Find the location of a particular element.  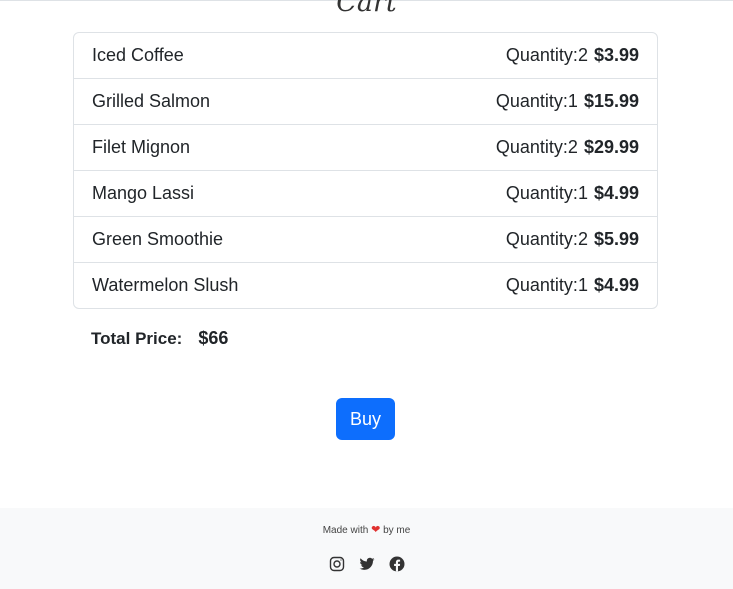

by-text: by me is located at coordinates (397, 530).